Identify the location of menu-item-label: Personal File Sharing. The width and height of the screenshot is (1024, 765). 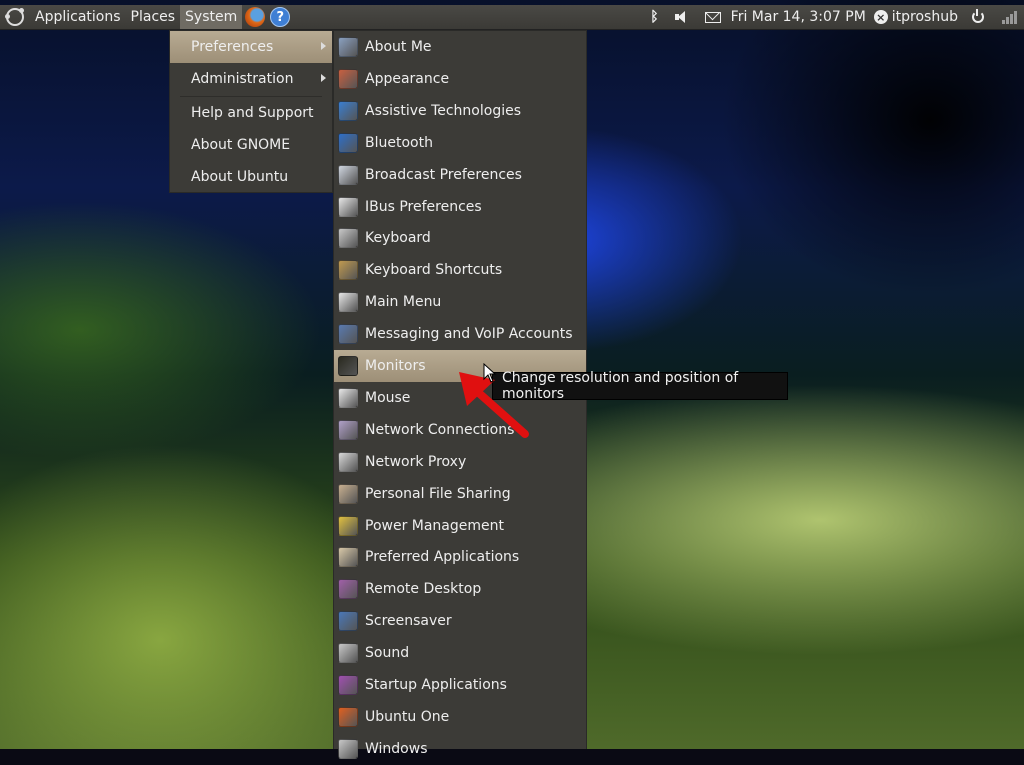
(438, 493).